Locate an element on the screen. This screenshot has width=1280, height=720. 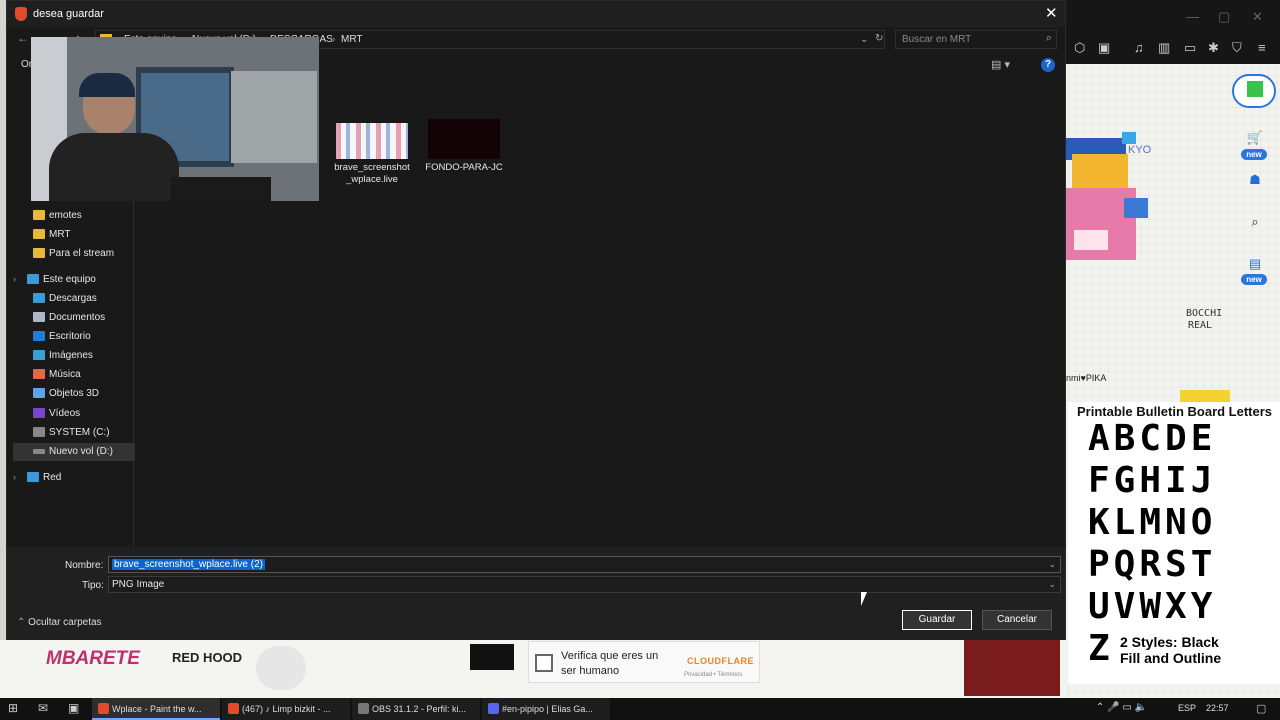
cancel-button: Cancelar is located at coordinates (1017, 620).